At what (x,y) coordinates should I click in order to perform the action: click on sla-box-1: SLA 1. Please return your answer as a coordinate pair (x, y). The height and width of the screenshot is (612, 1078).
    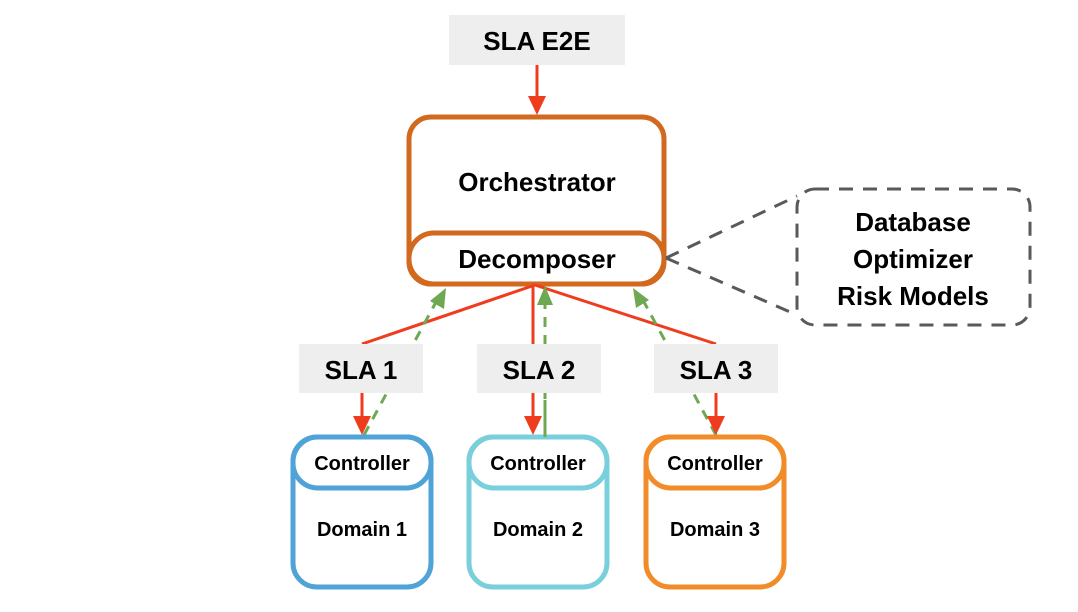
    Looking at the image, I should click on (361, 368).